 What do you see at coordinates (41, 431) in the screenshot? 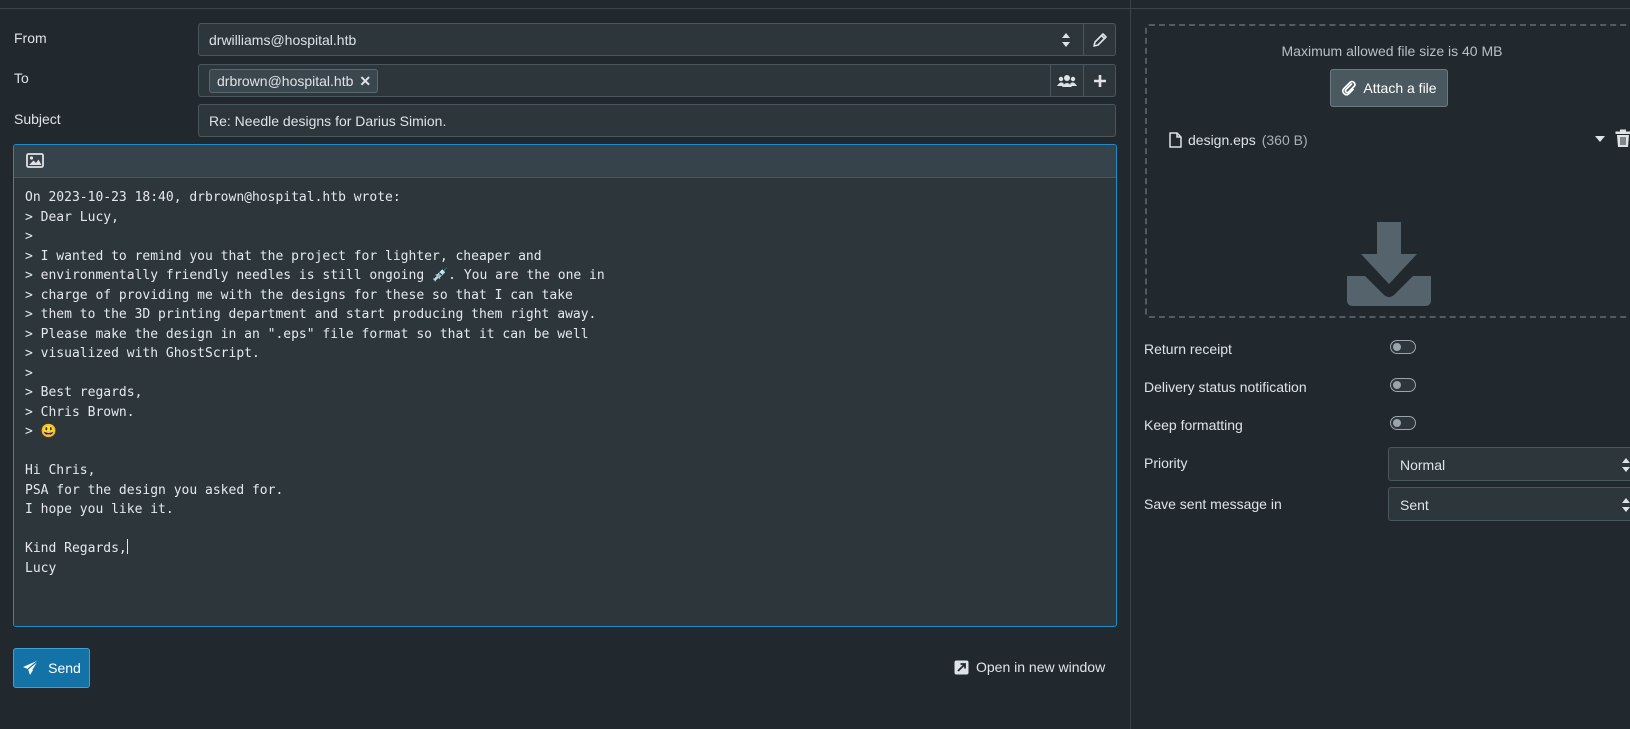
I see `body-line: > 😃` at bounding box center [41, 431].